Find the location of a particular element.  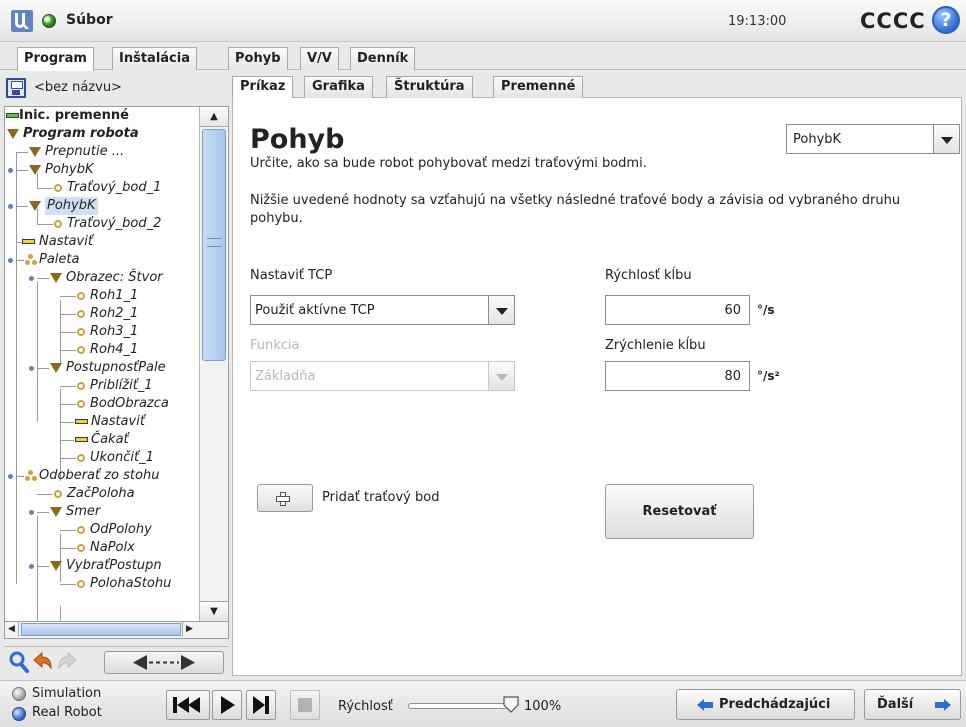

main-tab-bar: Program Inštalácia Pohyb V/V Denník is located at coordinates (483, 57).